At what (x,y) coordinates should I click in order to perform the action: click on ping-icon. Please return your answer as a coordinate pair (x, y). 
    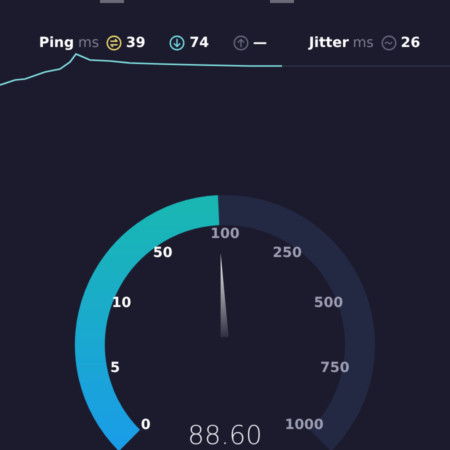
    Looking at the image, I should click on (114, 42).